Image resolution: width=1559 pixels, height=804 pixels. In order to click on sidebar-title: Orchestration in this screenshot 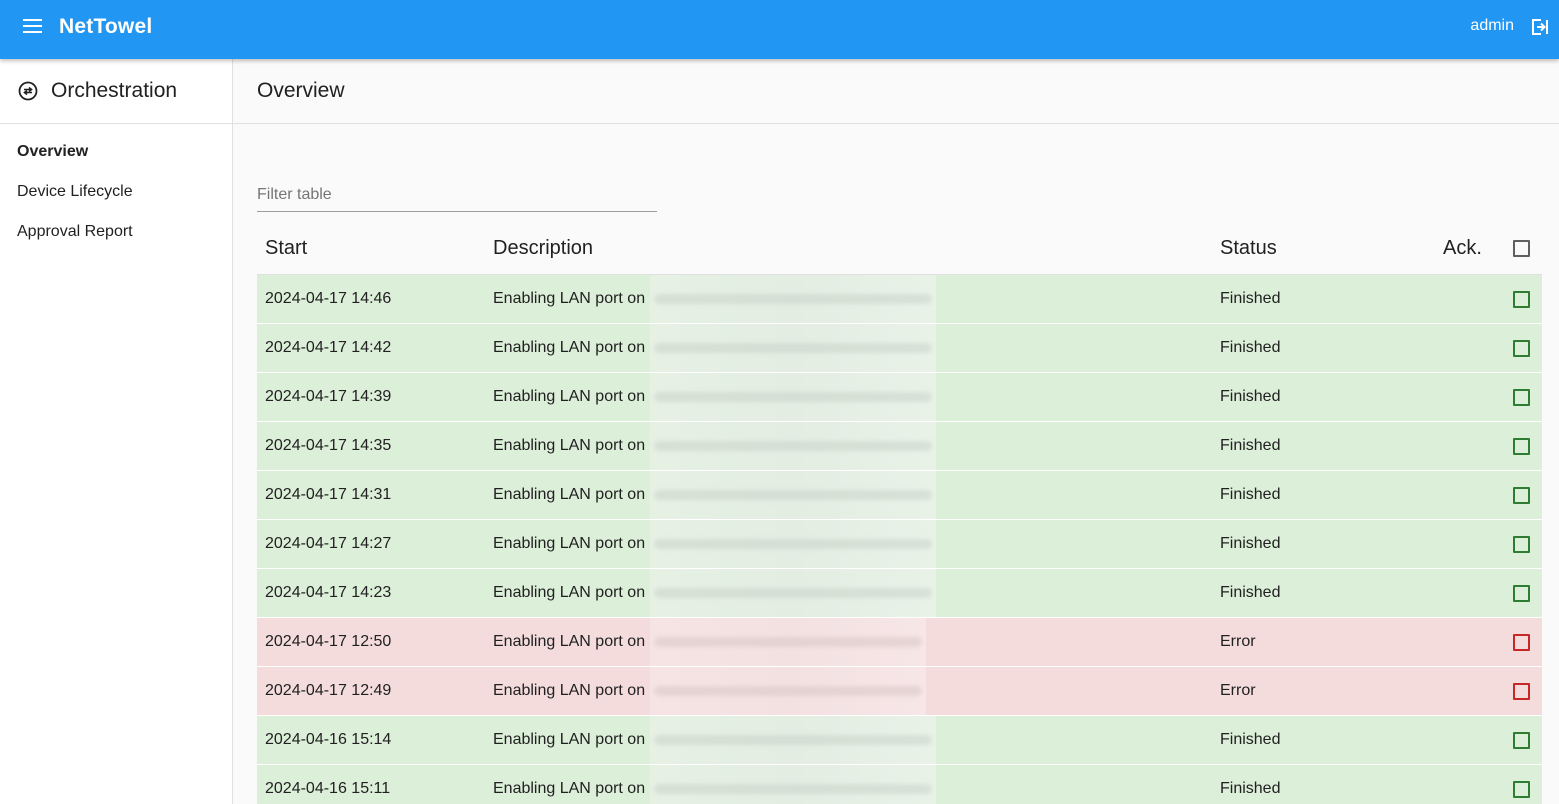, I will do `click(114, 90)`.